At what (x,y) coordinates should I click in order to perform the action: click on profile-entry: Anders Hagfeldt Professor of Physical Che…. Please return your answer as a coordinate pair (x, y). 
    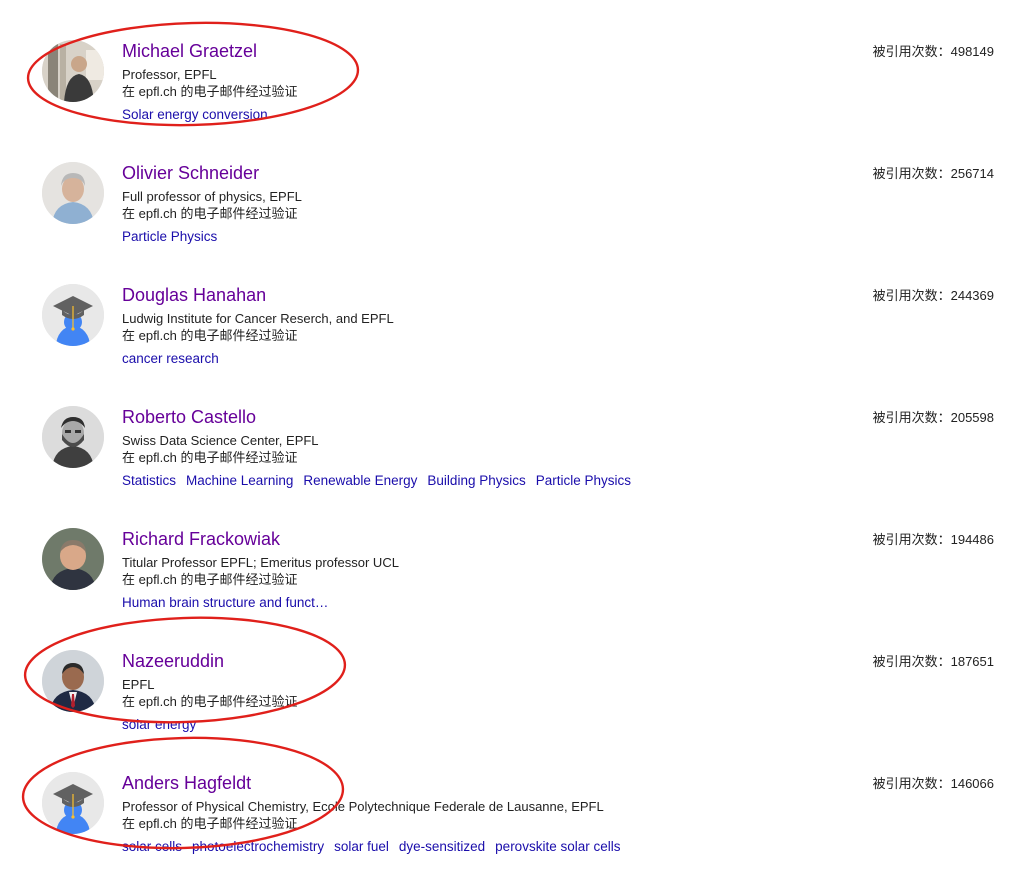
    Looking at the image, I should click on (507, 826).